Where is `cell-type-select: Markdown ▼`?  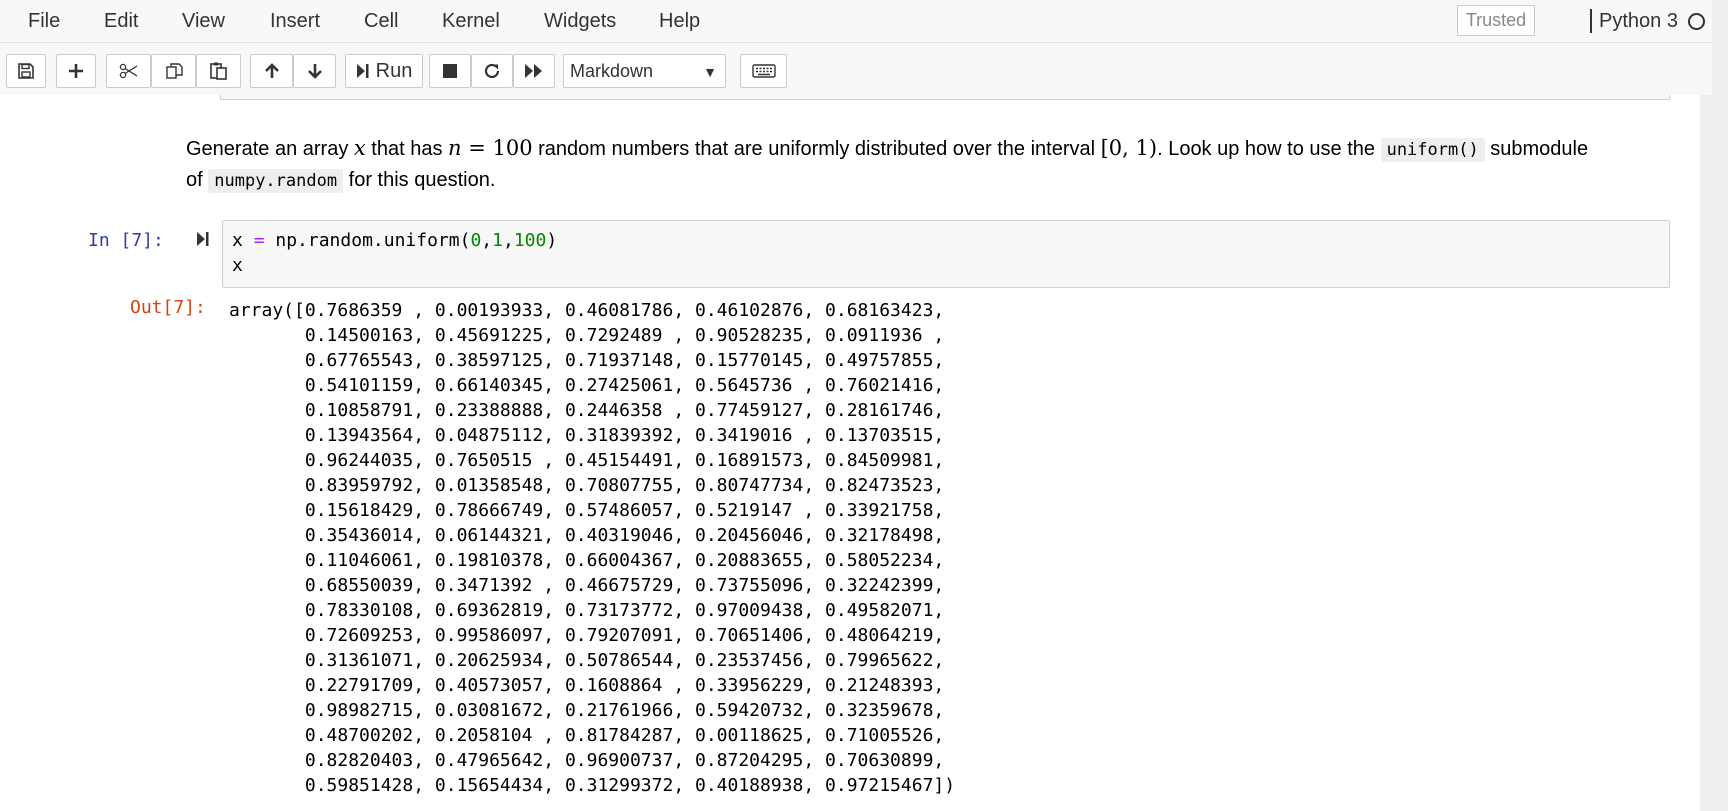
cell-type-select: Markdown ▼ is located at coordinates (644, 71).